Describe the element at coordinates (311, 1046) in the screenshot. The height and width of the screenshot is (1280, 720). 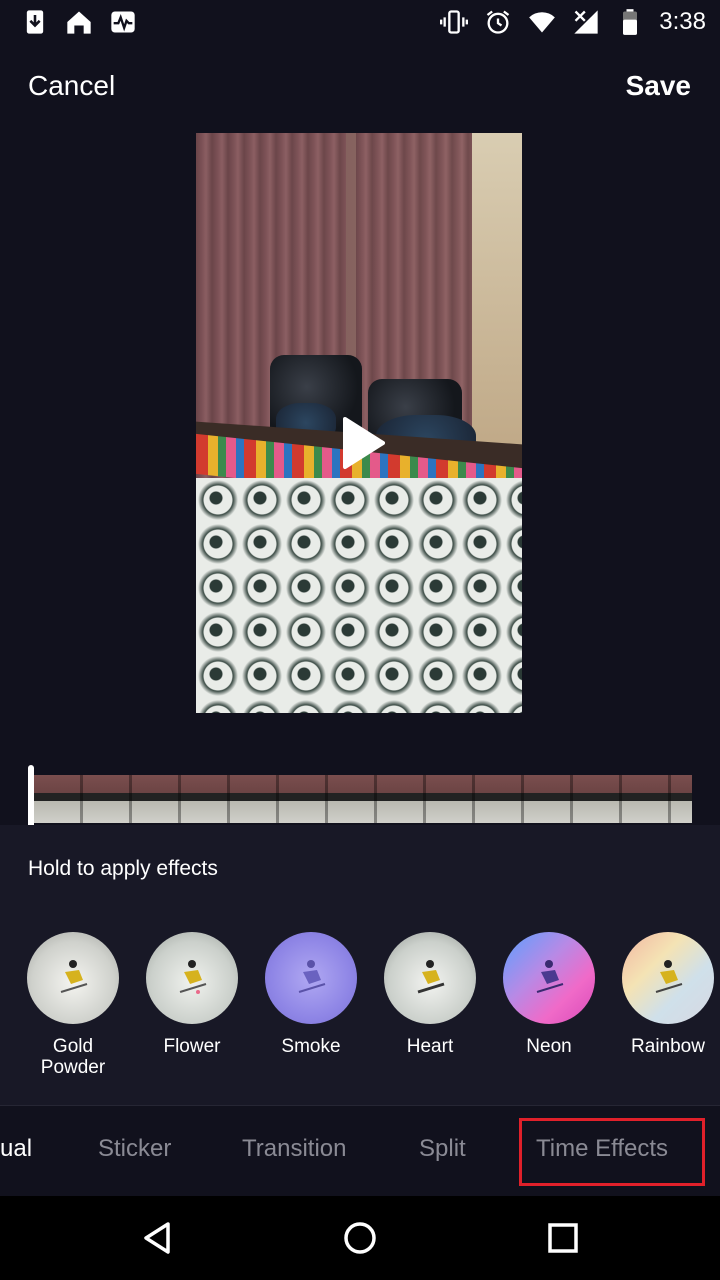
I see `effect-label: Smoke` at that location.